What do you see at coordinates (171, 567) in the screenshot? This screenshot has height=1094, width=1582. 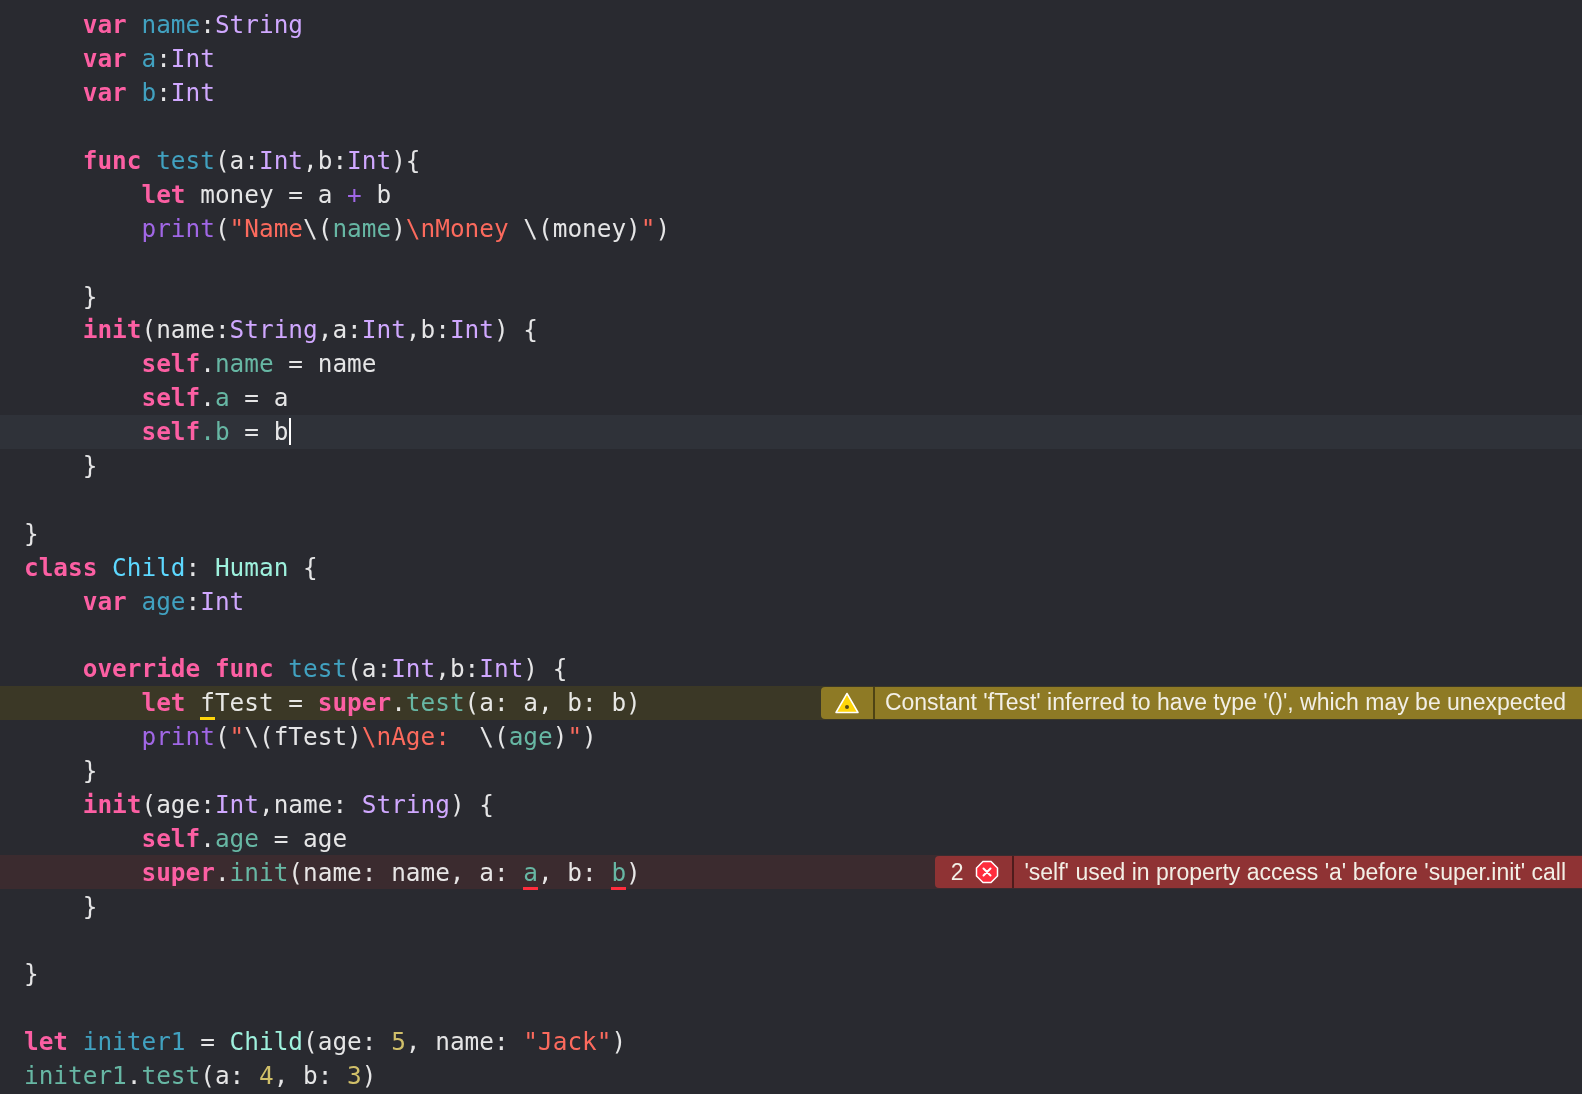 I see `code-line: class Child: Human {` at bounding box center [171, 567].